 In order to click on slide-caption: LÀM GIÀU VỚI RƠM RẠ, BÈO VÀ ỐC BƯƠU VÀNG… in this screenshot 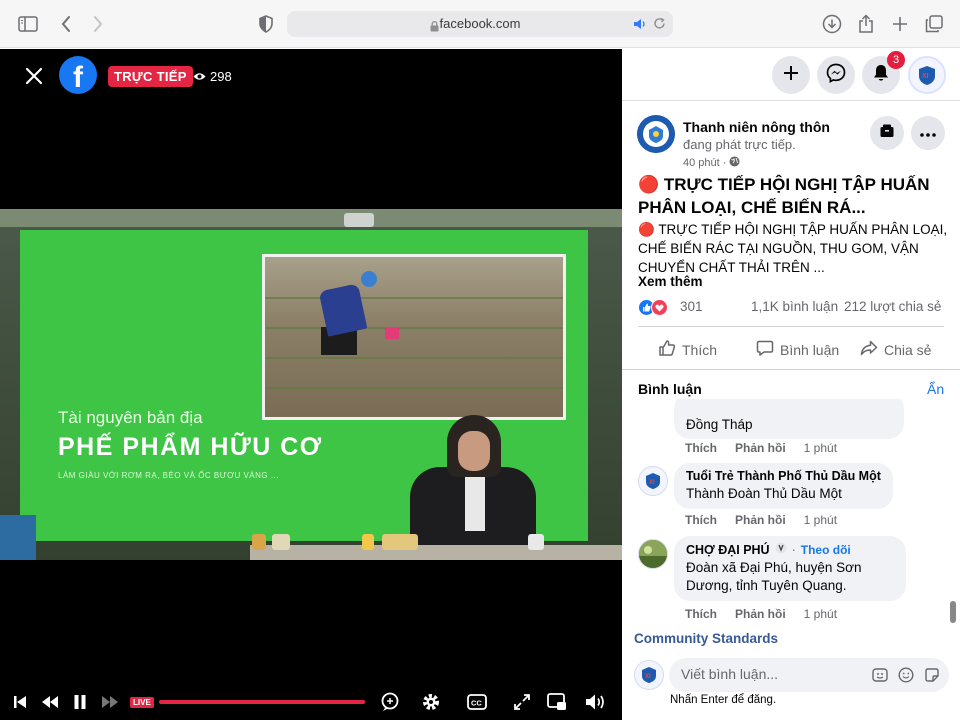, I will do `click(168, 475)`.